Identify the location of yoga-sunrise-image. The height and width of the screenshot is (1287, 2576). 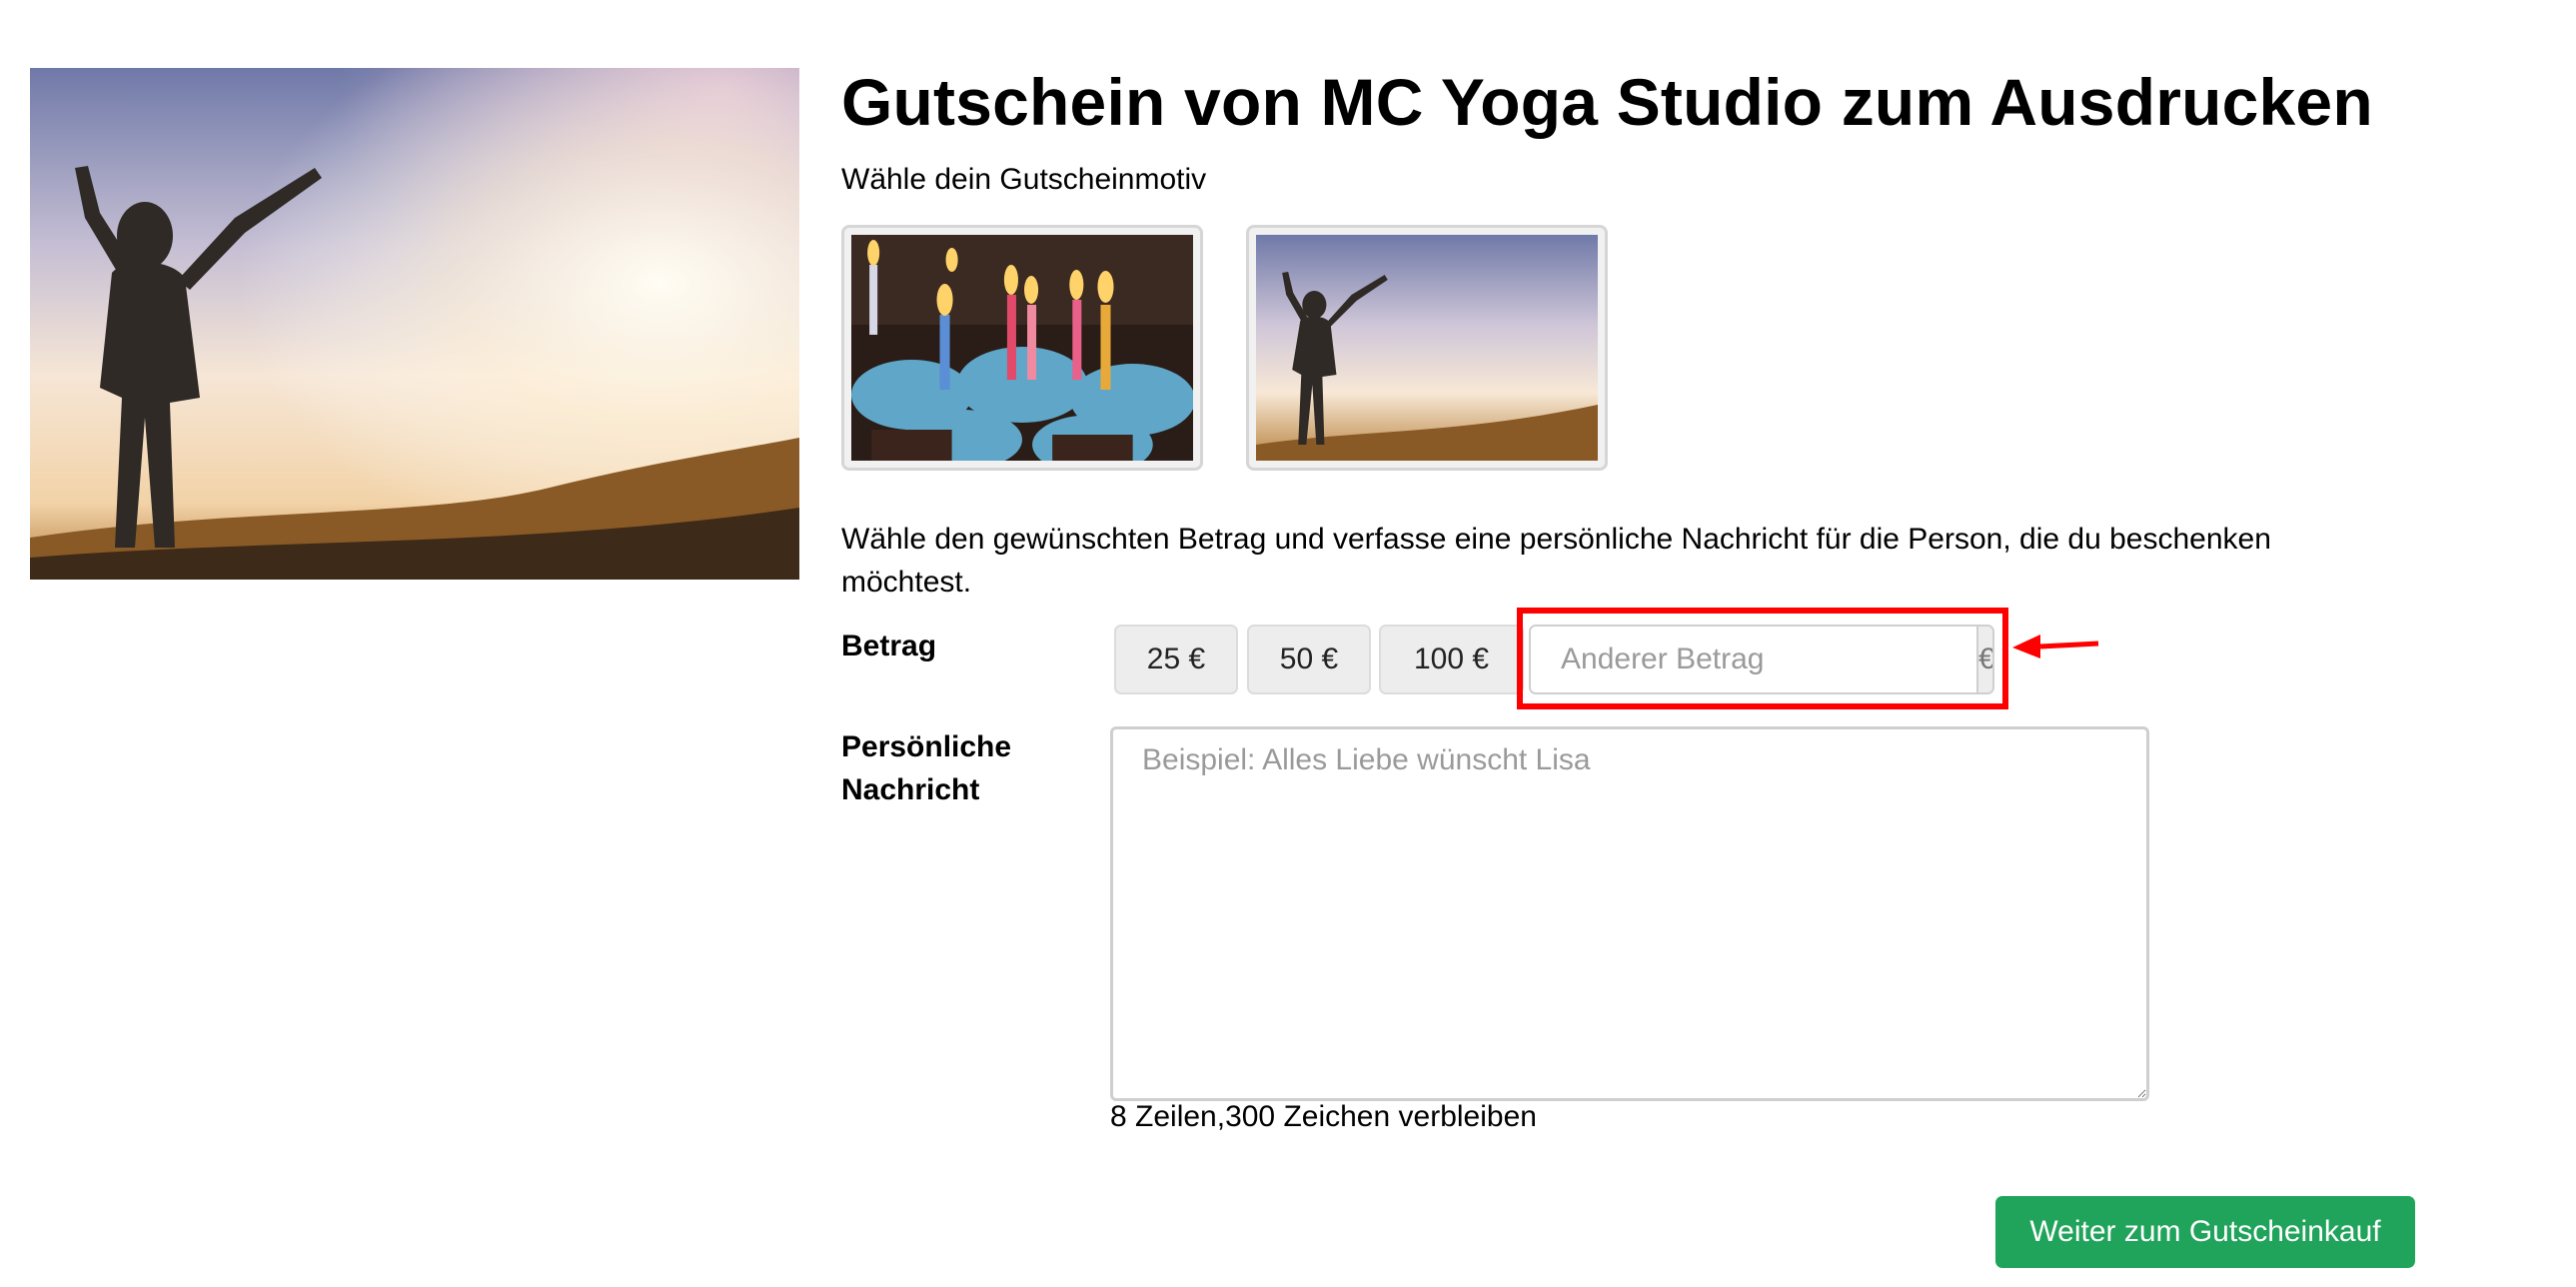
(1427, 348).